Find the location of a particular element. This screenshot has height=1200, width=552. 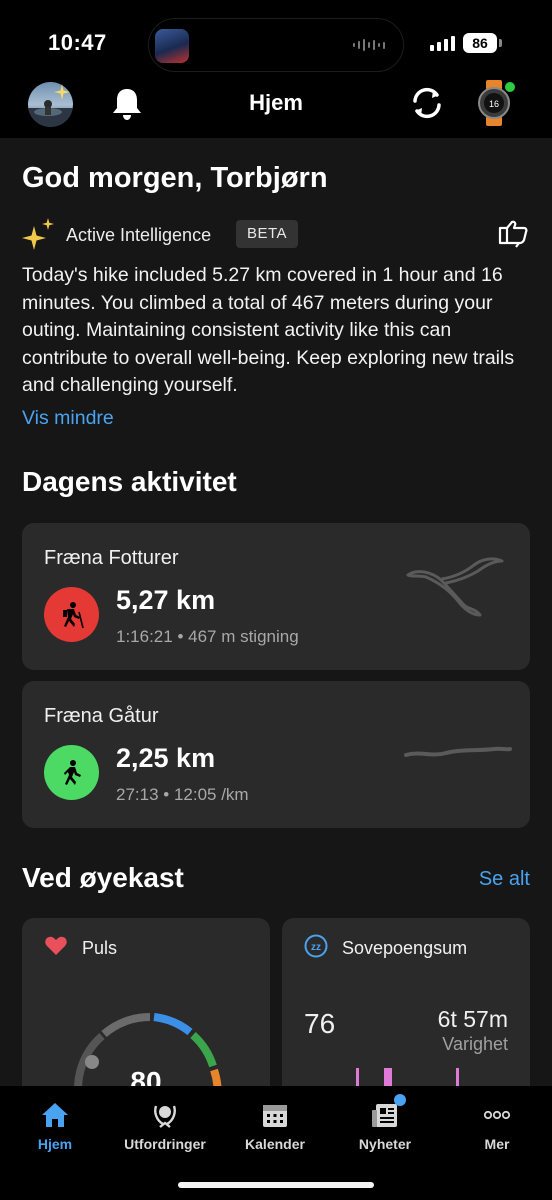

nav-item-calendar: Kalender is located at coordinates (275, 1130).